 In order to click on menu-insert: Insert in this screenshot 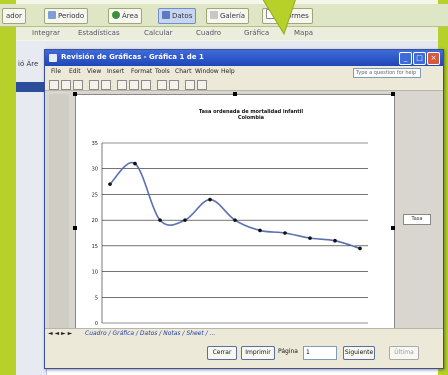, I will do `click(115, 71)`.